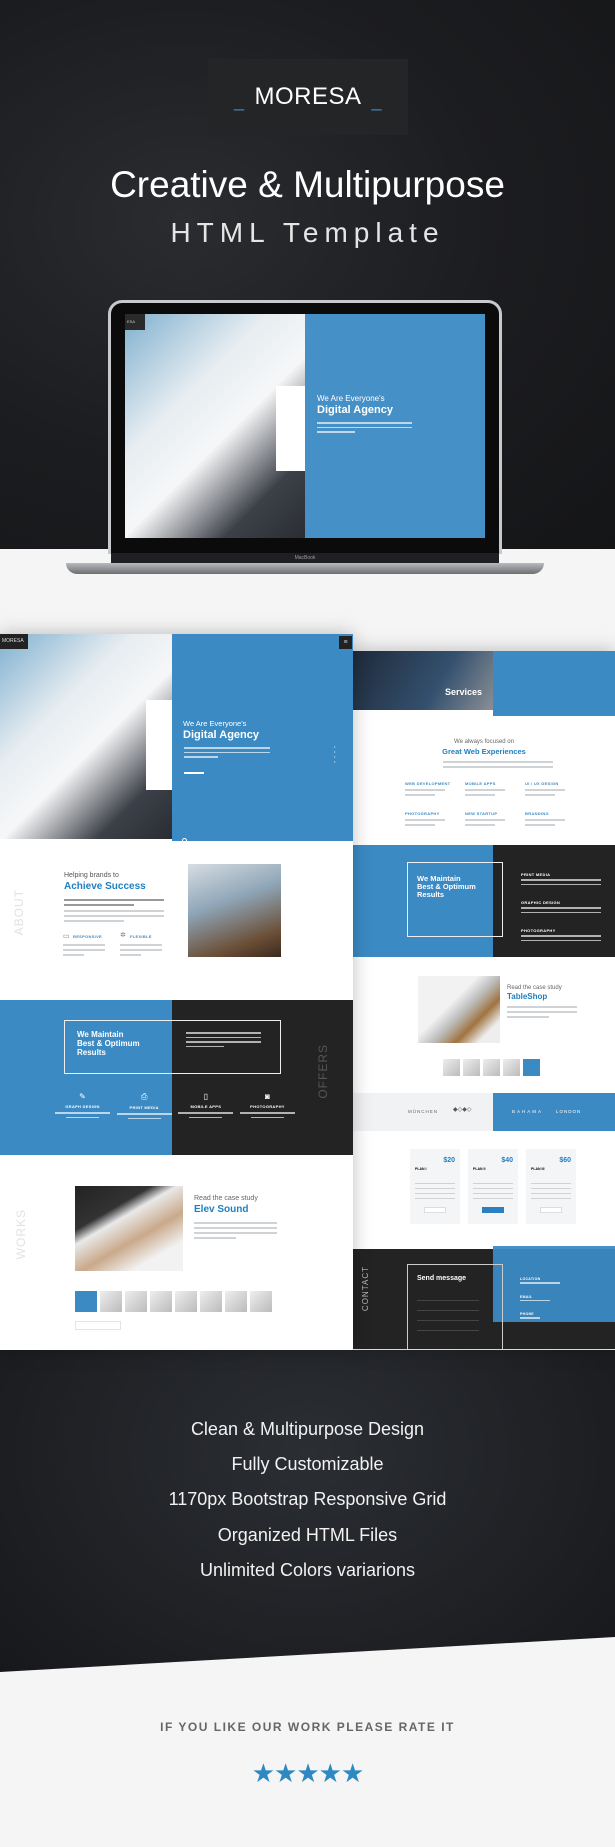 This screenshot has width=615, height=1847. I want to click on section-label-offers: OFFERS, so click(323, 1071).